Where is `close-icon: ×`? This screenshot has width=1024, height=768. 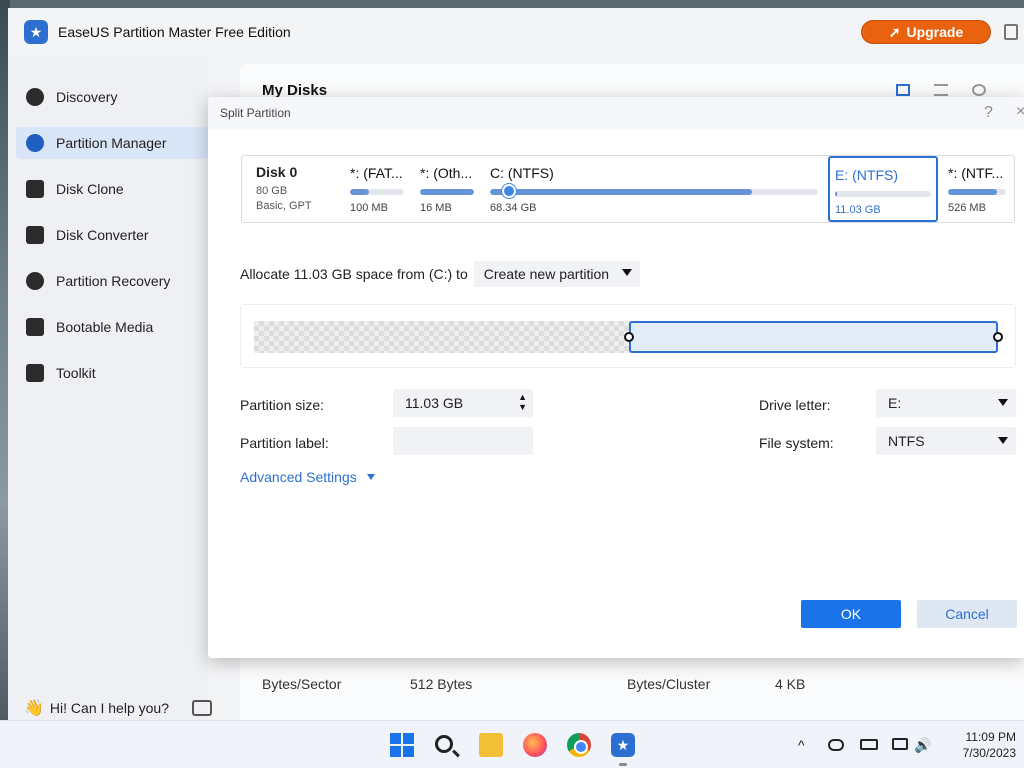
close-icon: × is located at coordinates (1020, 112).